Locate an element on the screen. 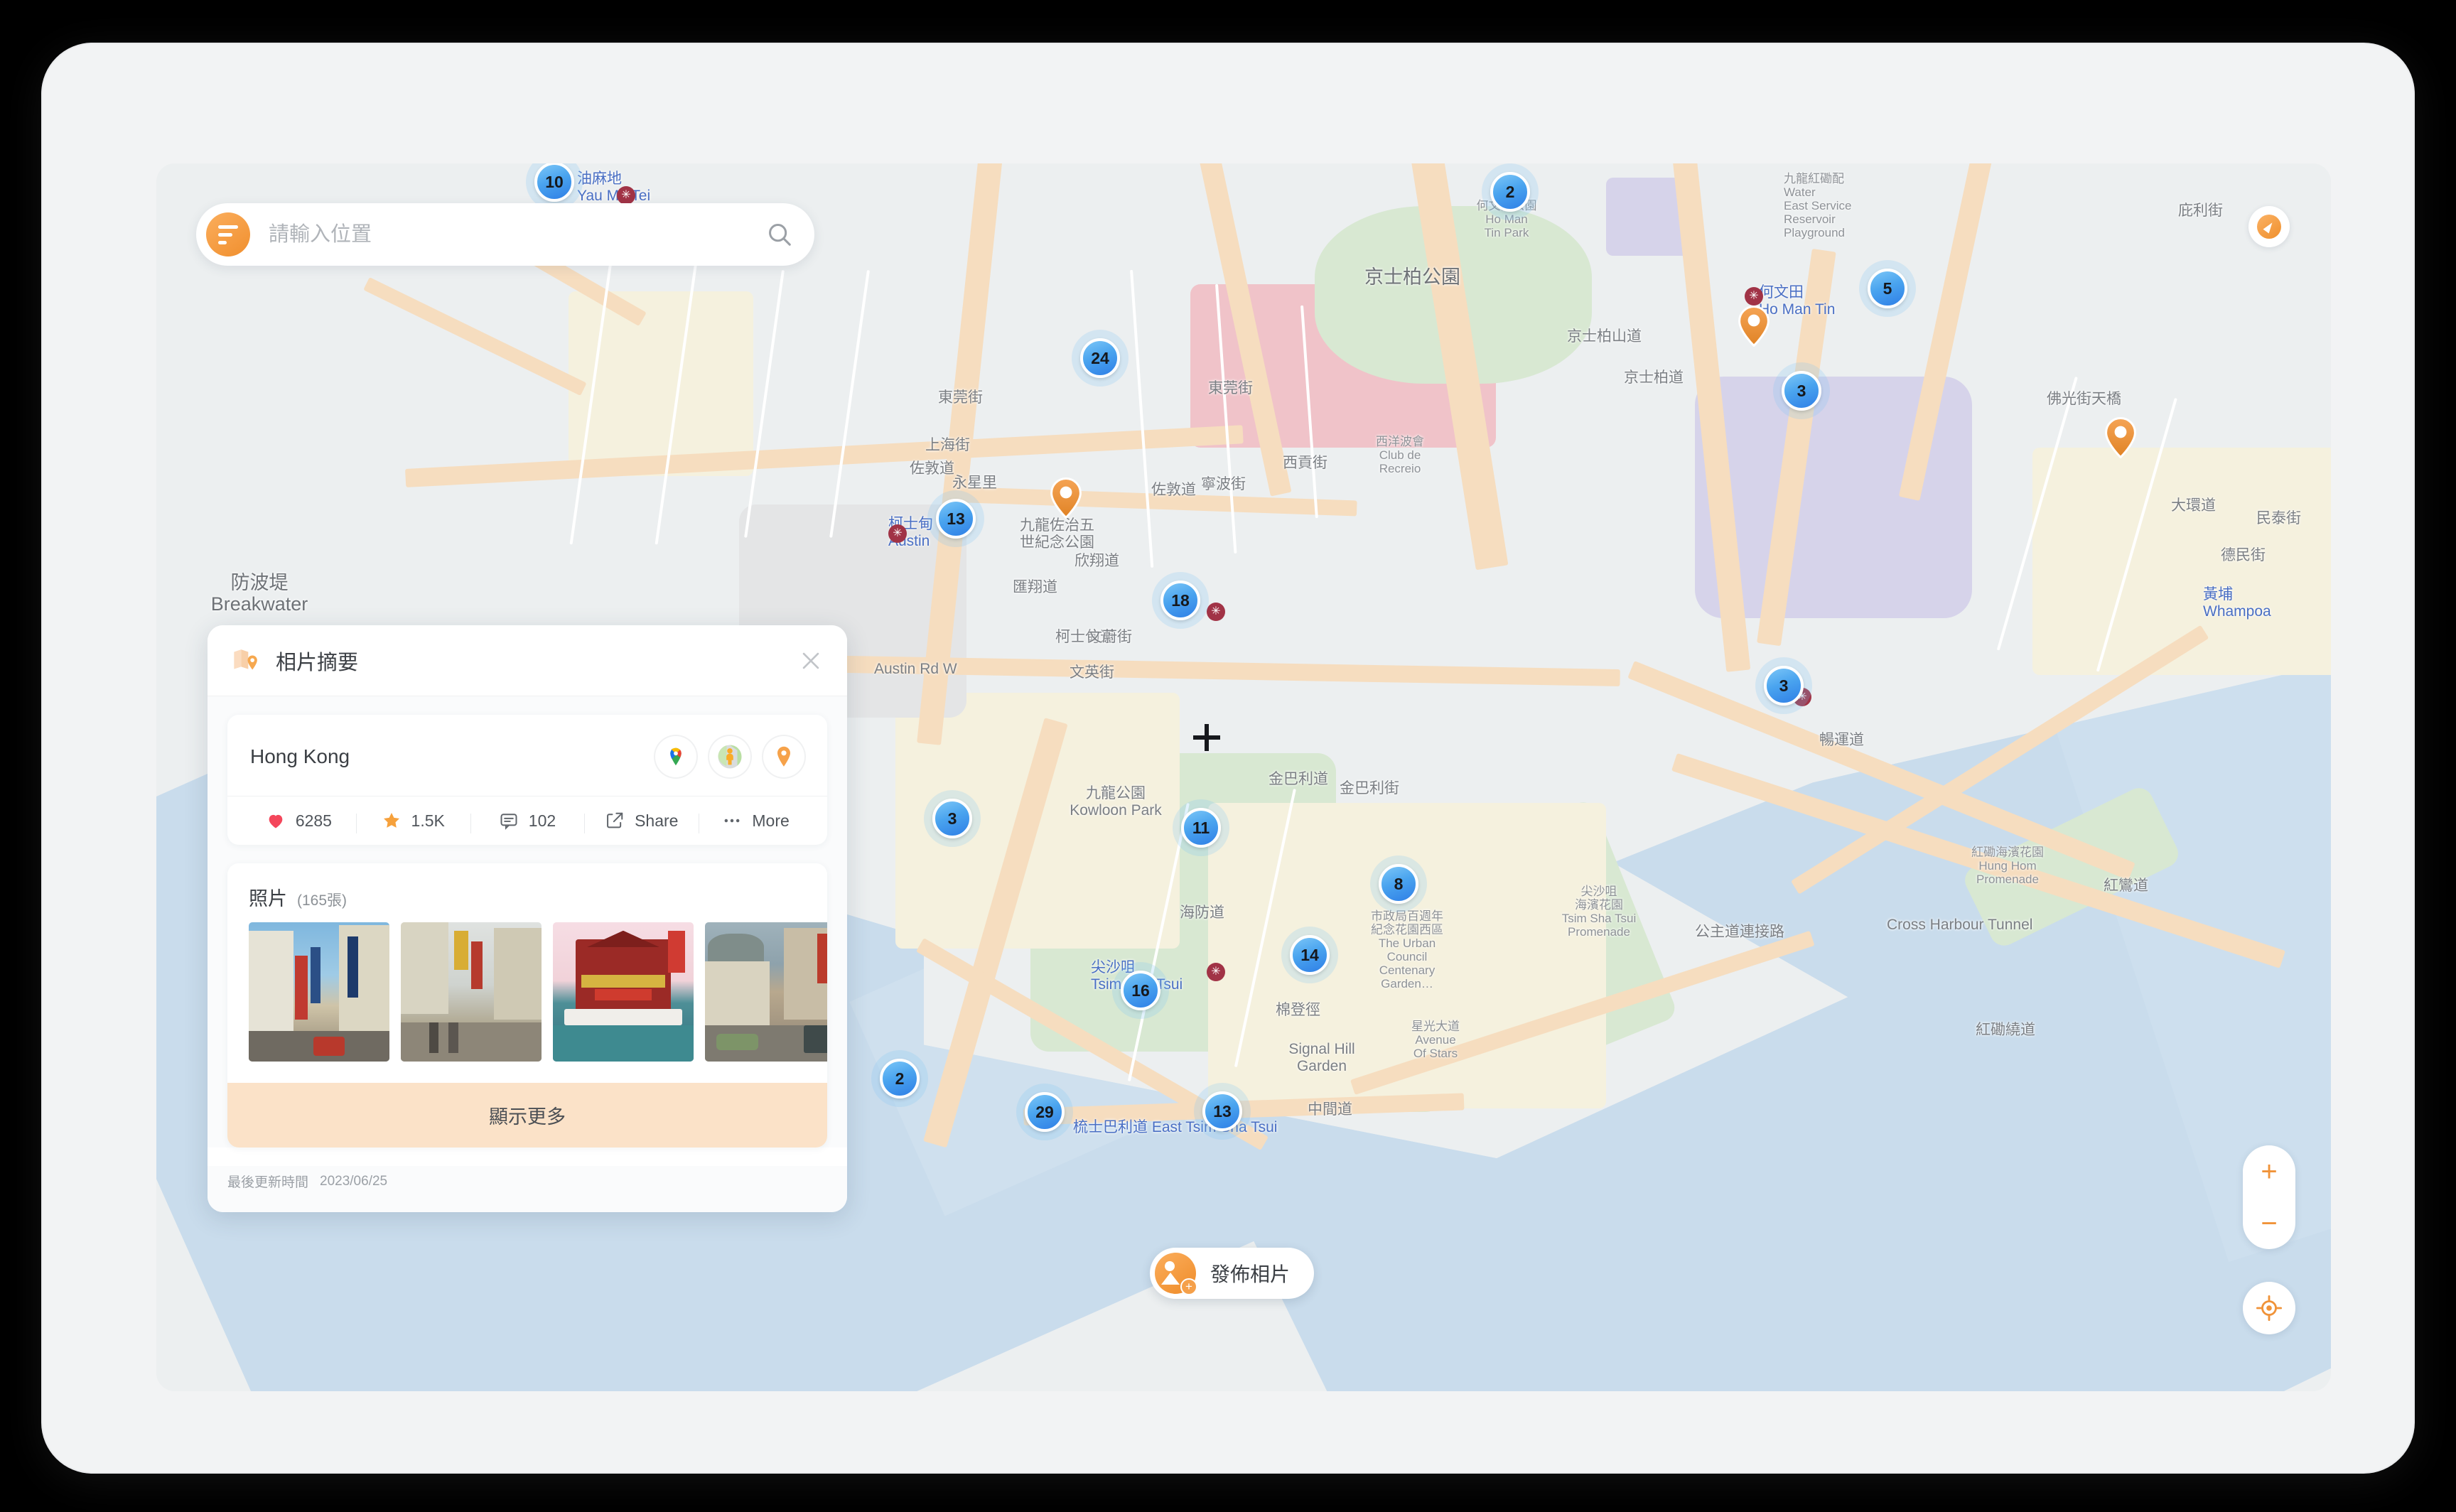 This screenshot has height=1512, width=2456. share-icon is located at coordinates (615, 820).